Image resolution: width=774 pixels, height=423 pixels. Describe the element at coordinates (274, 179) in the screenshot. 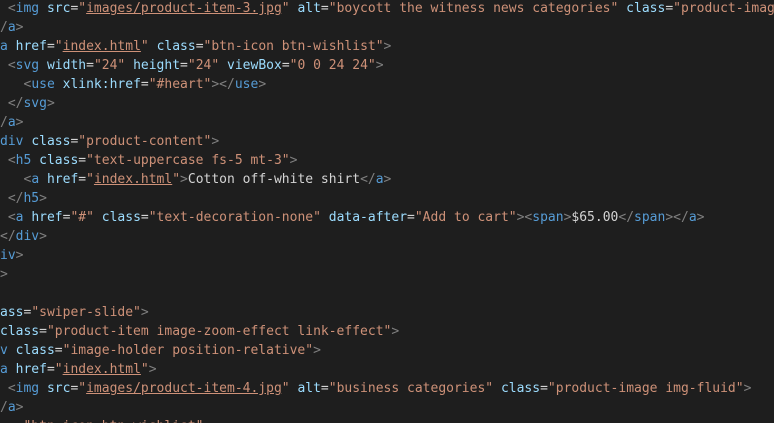

I see `code-text: Cotton off-white shirt` at that location.